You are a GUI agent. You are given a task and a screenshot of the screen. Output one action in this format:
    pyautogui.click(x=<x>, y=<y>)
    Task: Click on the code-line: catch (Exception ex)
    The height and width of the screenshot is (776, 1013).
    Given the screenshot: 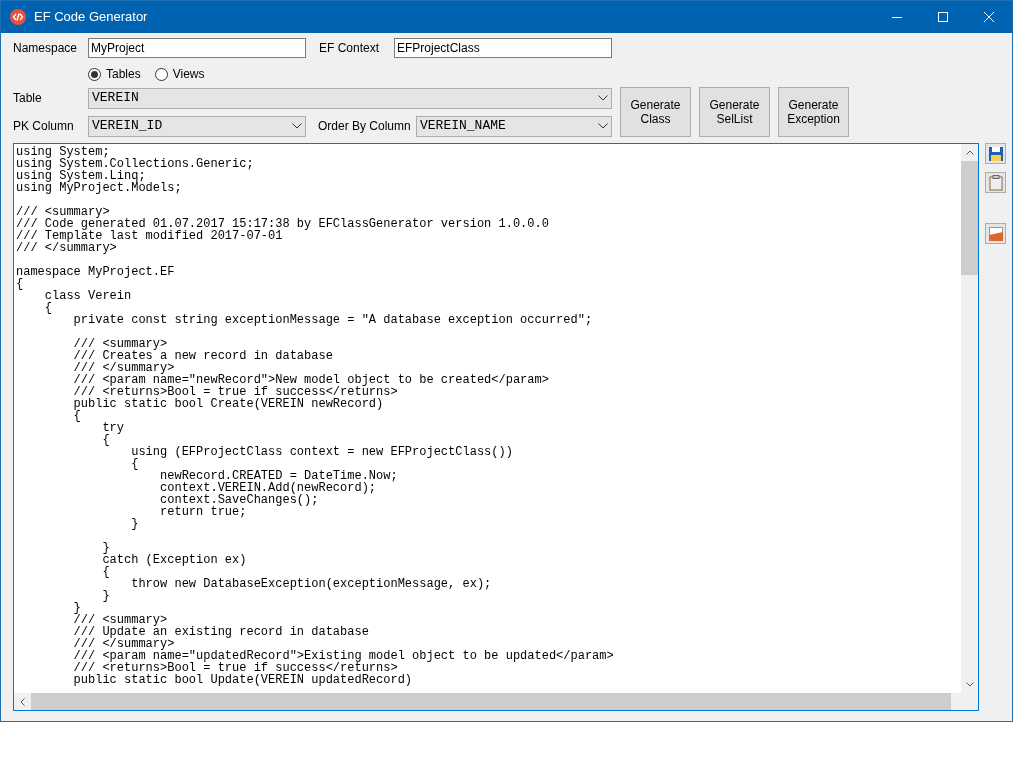 What is the action you would take?
    pyautogui.click(x=174, y=560)
    